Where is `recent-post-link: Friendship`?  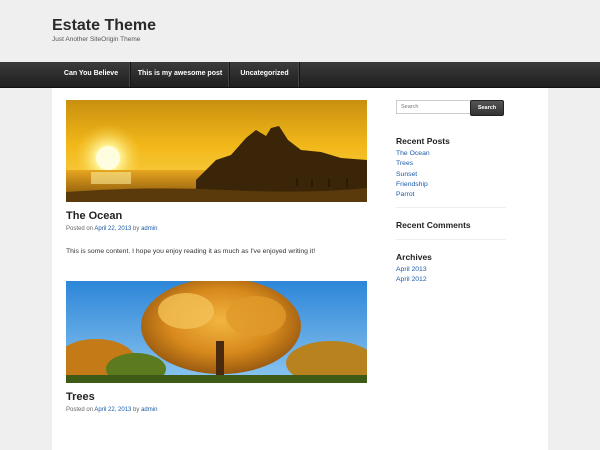 recent-post-link: Friendship is located at coordinates (413, 185).